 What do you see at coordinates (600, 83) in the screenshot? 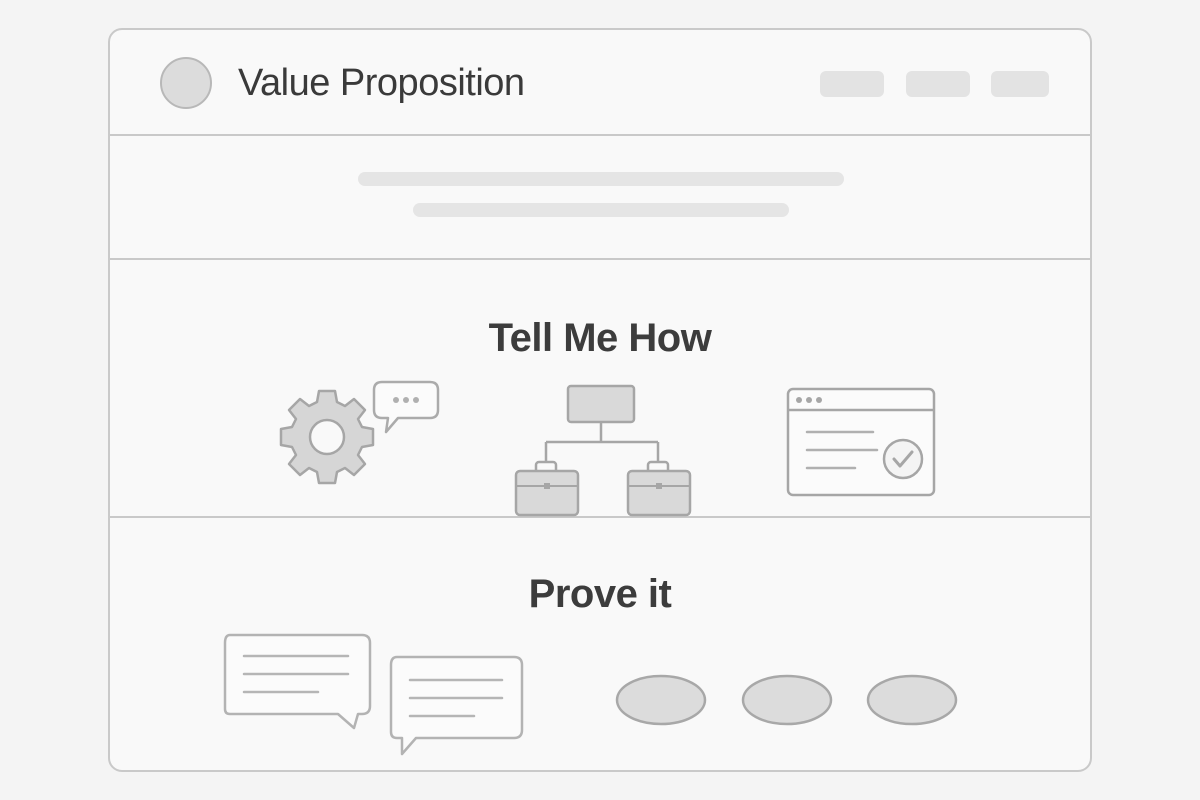
I see `header: Value Proposition` at bounding box center [600, 83].